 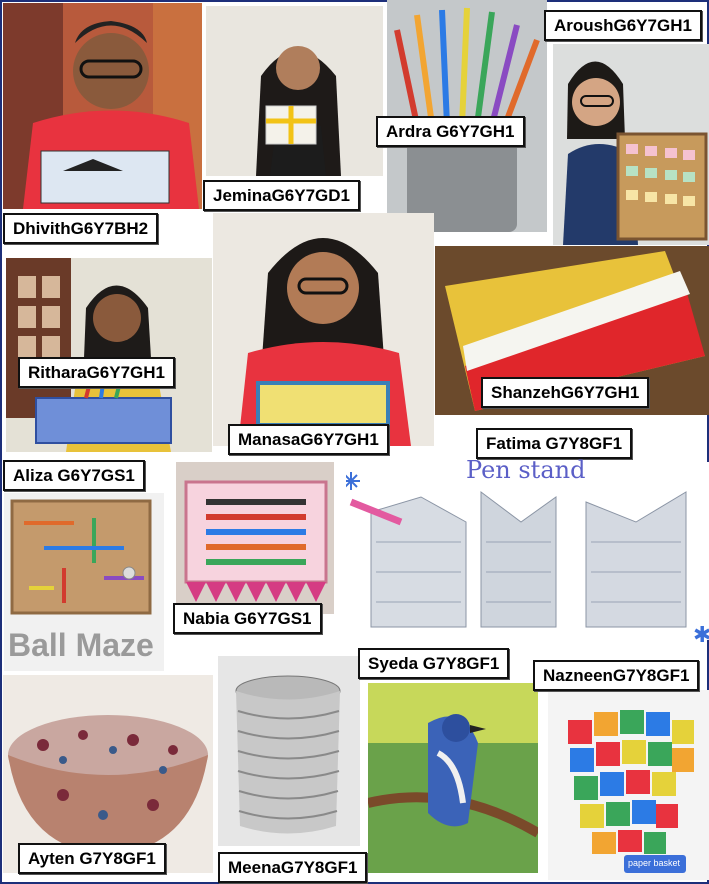 What do you see at coordinates (92, 858) in the screenshot?
I see `label-ayten: Ayten G7Y8GF1` at bounding box center [92, 858].